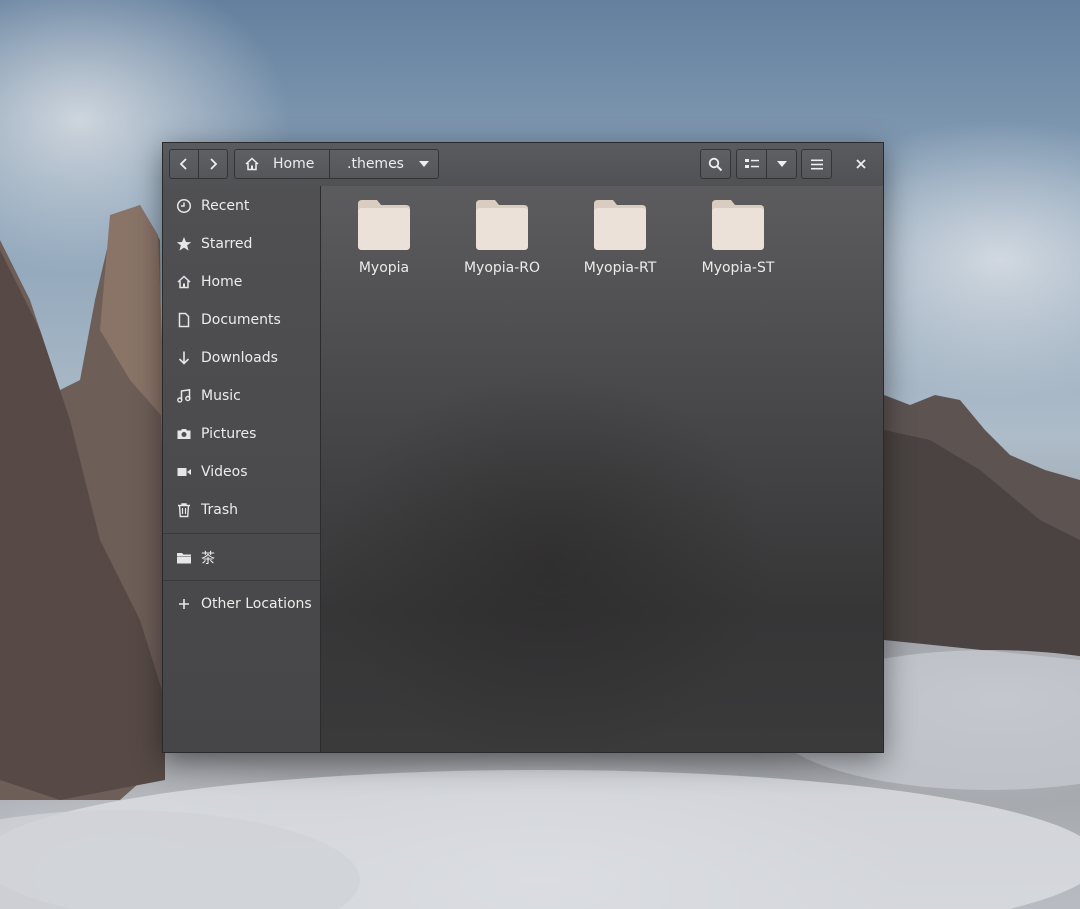 This screenshot has width=1080, height=909. I want to click on music-icon, so click(184, 395).